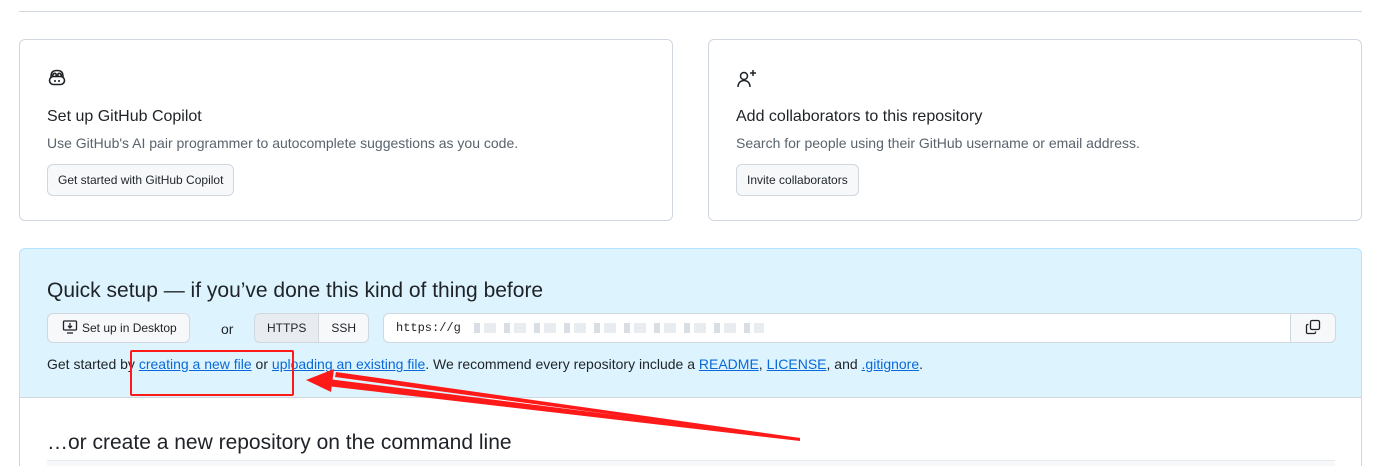  I want to click on setup-in-desktop-label: Set up in Desktop, so click(129, 328).